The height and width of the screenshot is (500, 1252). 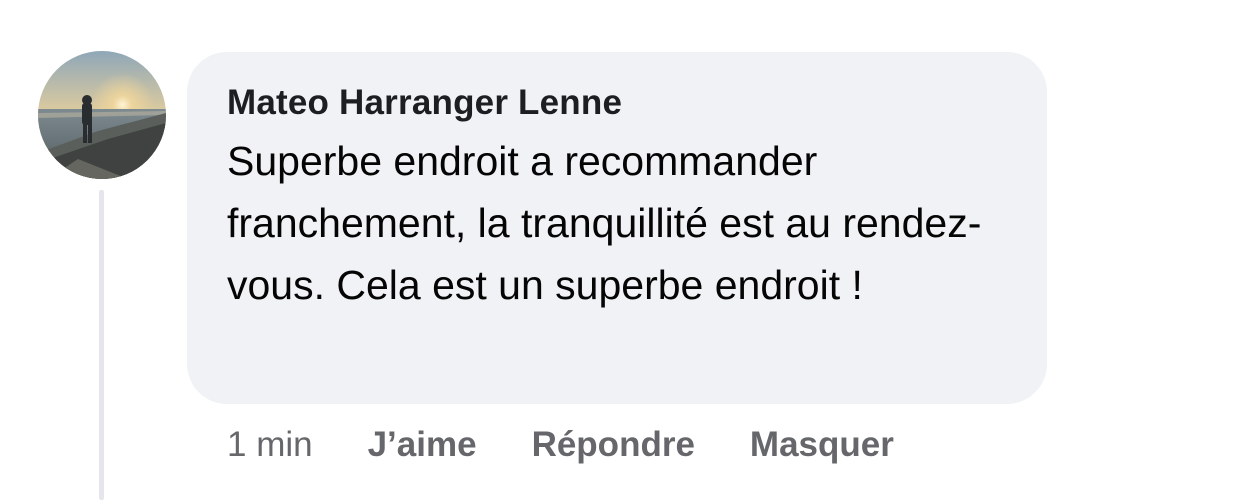 What do you see at coordinates (822, 445) in the screenshot?
I see `hide-button: Masquer` at bounding box center [822, 445].